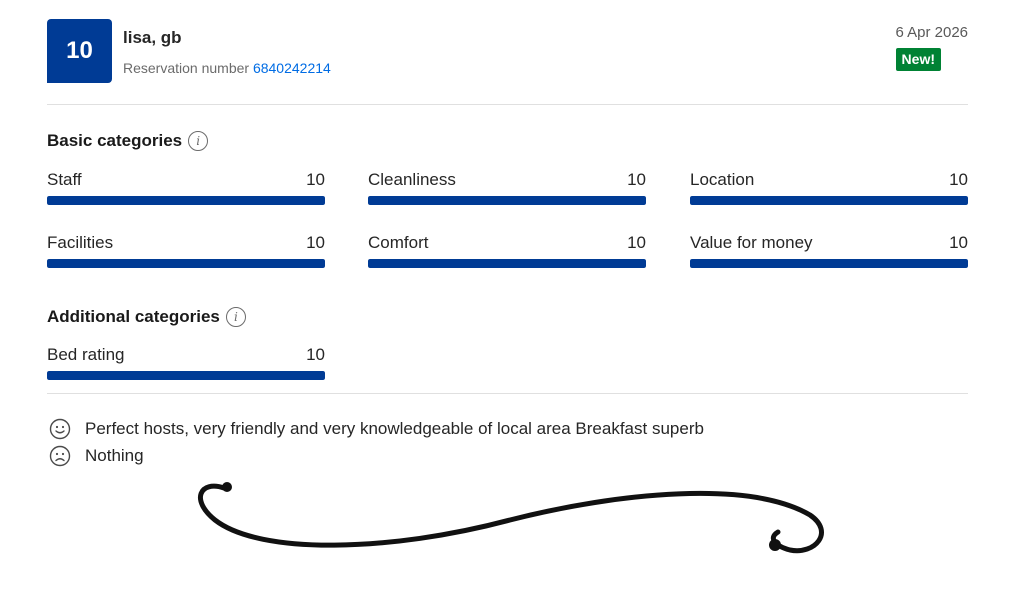  What do you see at coordinates (398, 242) in the screenshot?
I see `category-label: Comfort` at bounding box center [398, 242].